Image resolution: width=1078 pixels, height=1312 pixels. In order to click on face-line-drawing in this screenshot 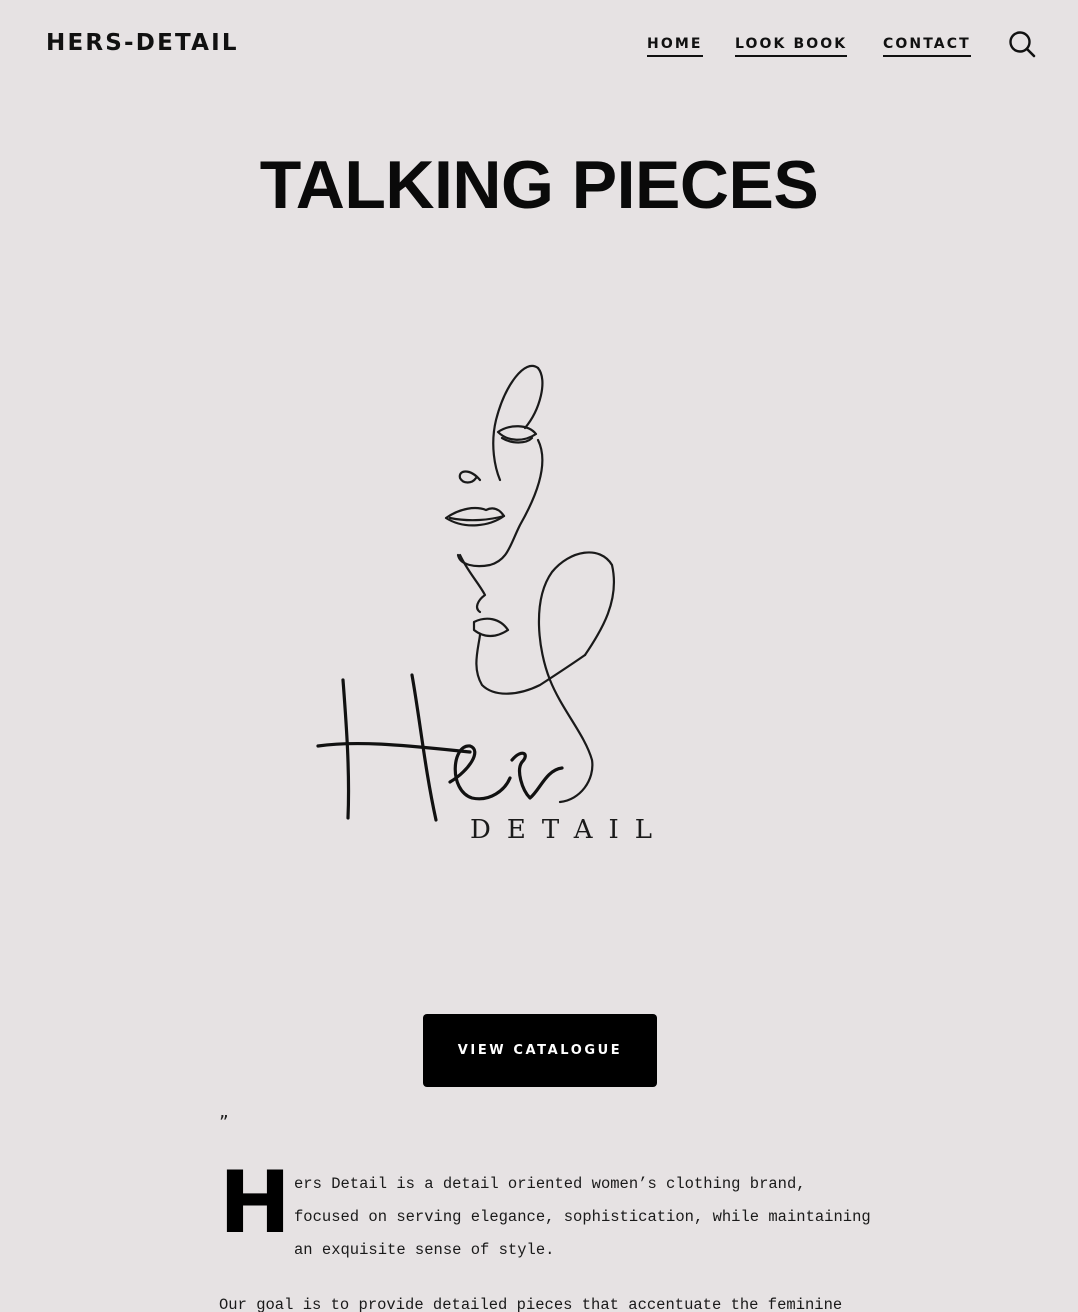, I will do `click(530, 584)`.